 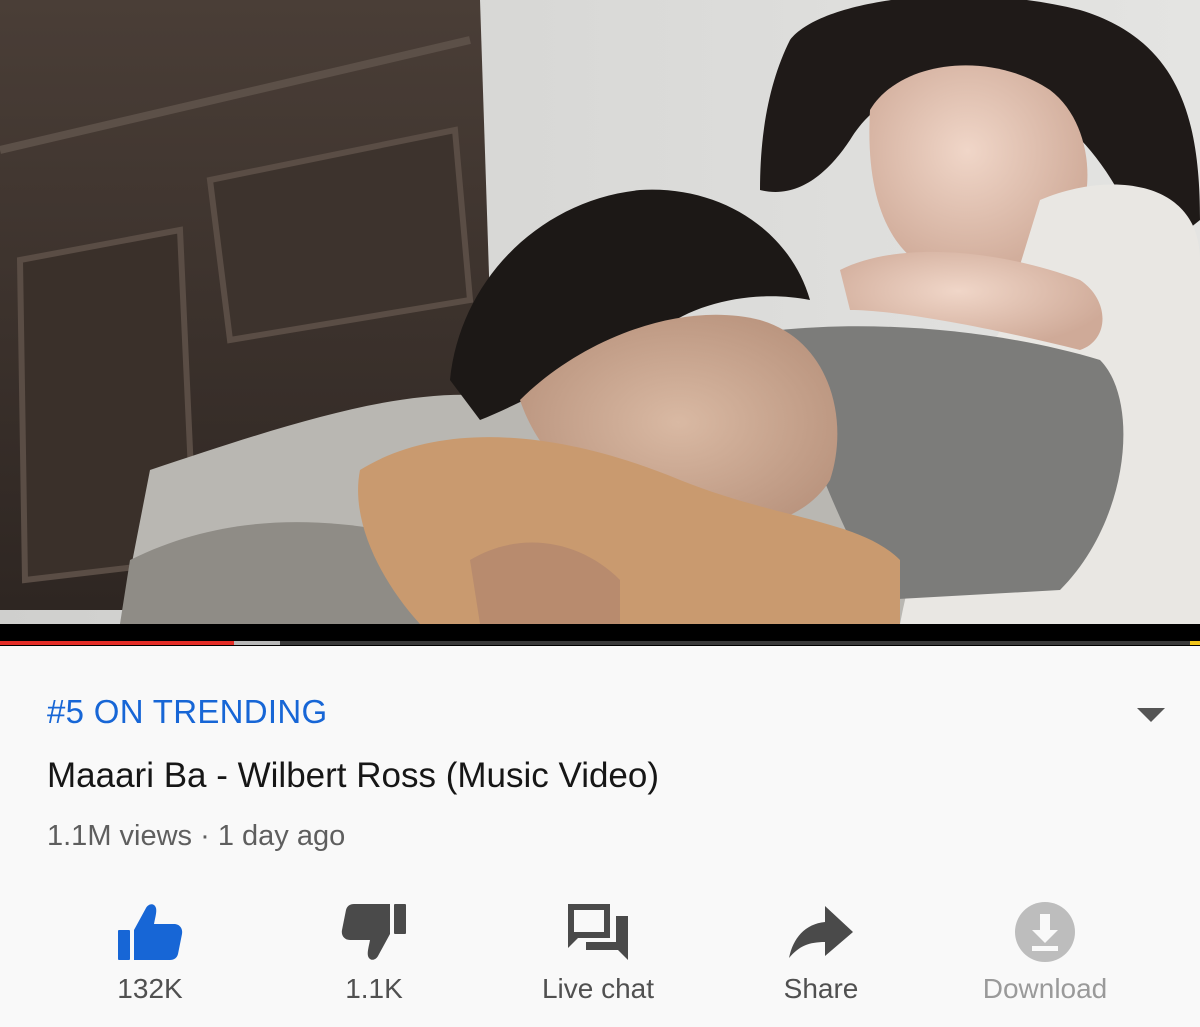 I want to click on video-title: Maaari Ba - Wilbert Ross (Music Video), so click(x=353, y=775).